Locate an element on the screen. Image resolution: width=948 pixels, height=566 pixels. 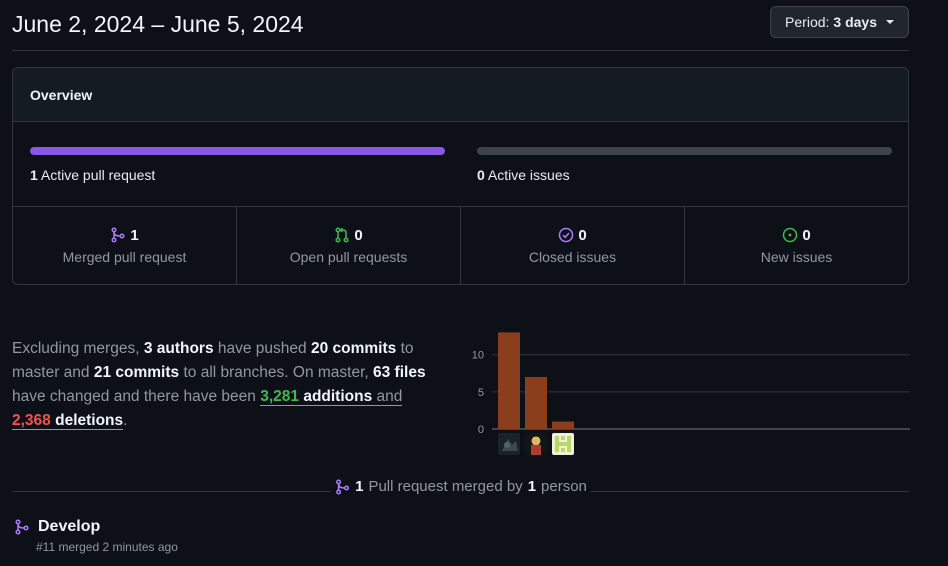
y-tick-label: 5 is located at coordinates (481, 393).